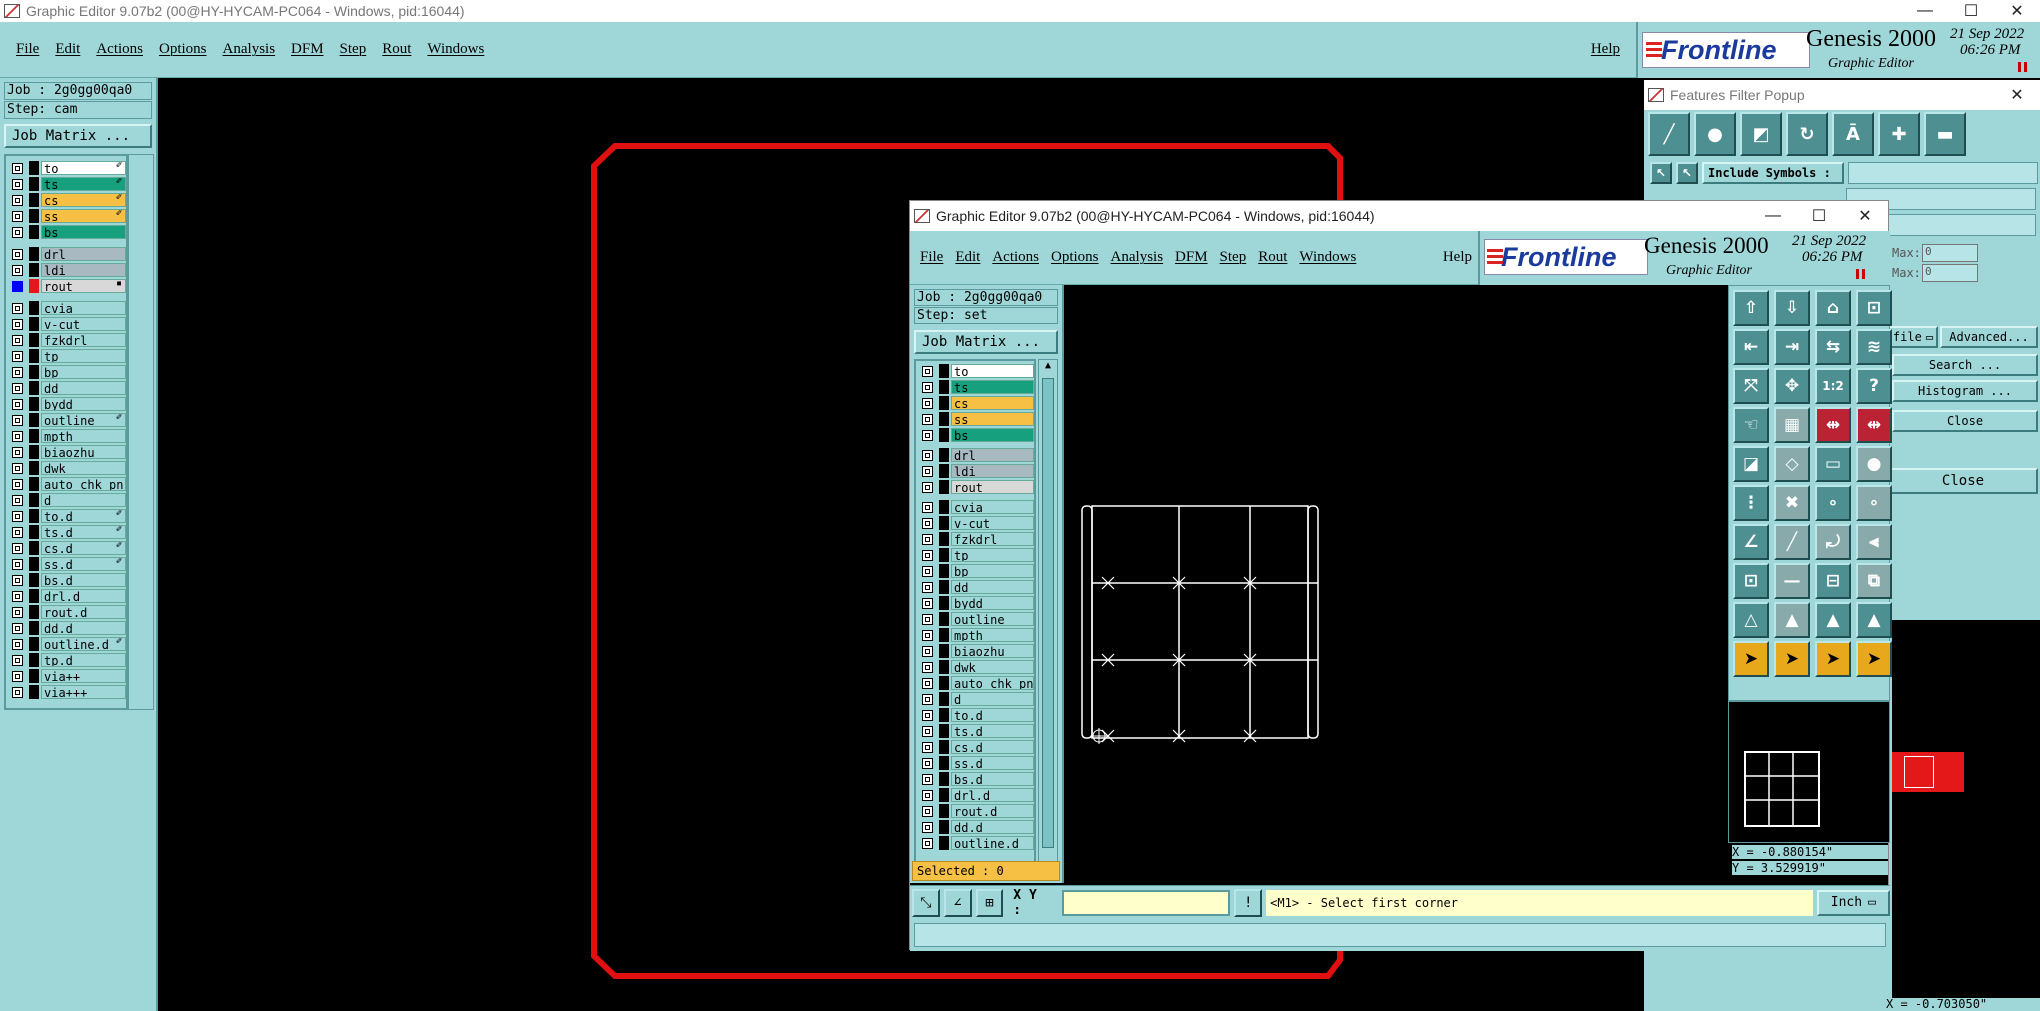 The width and height of the screenshot is (2040, 1011). I want to click on layer-row: bydd, so click(975, 603).